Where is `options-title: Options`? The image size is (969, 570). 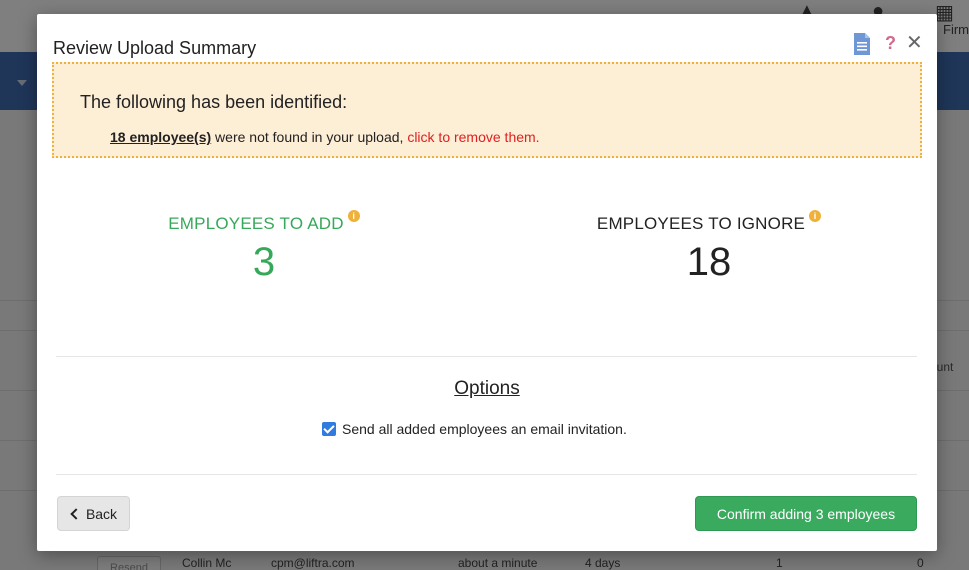
options-title: Options is located at coordinates (487, 388).